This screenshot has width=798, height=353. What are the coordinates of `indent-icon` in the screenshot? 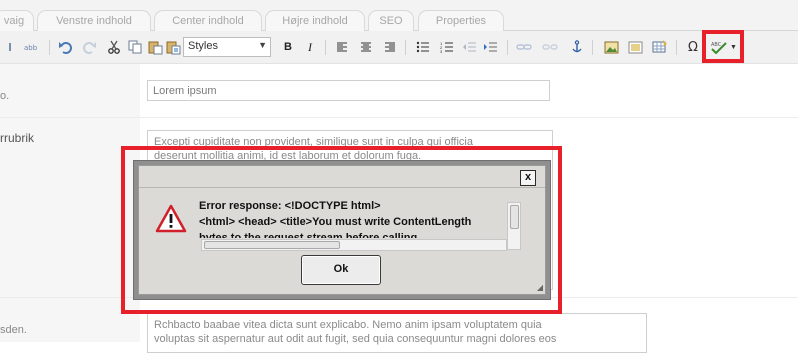 It's located at (491, 47).